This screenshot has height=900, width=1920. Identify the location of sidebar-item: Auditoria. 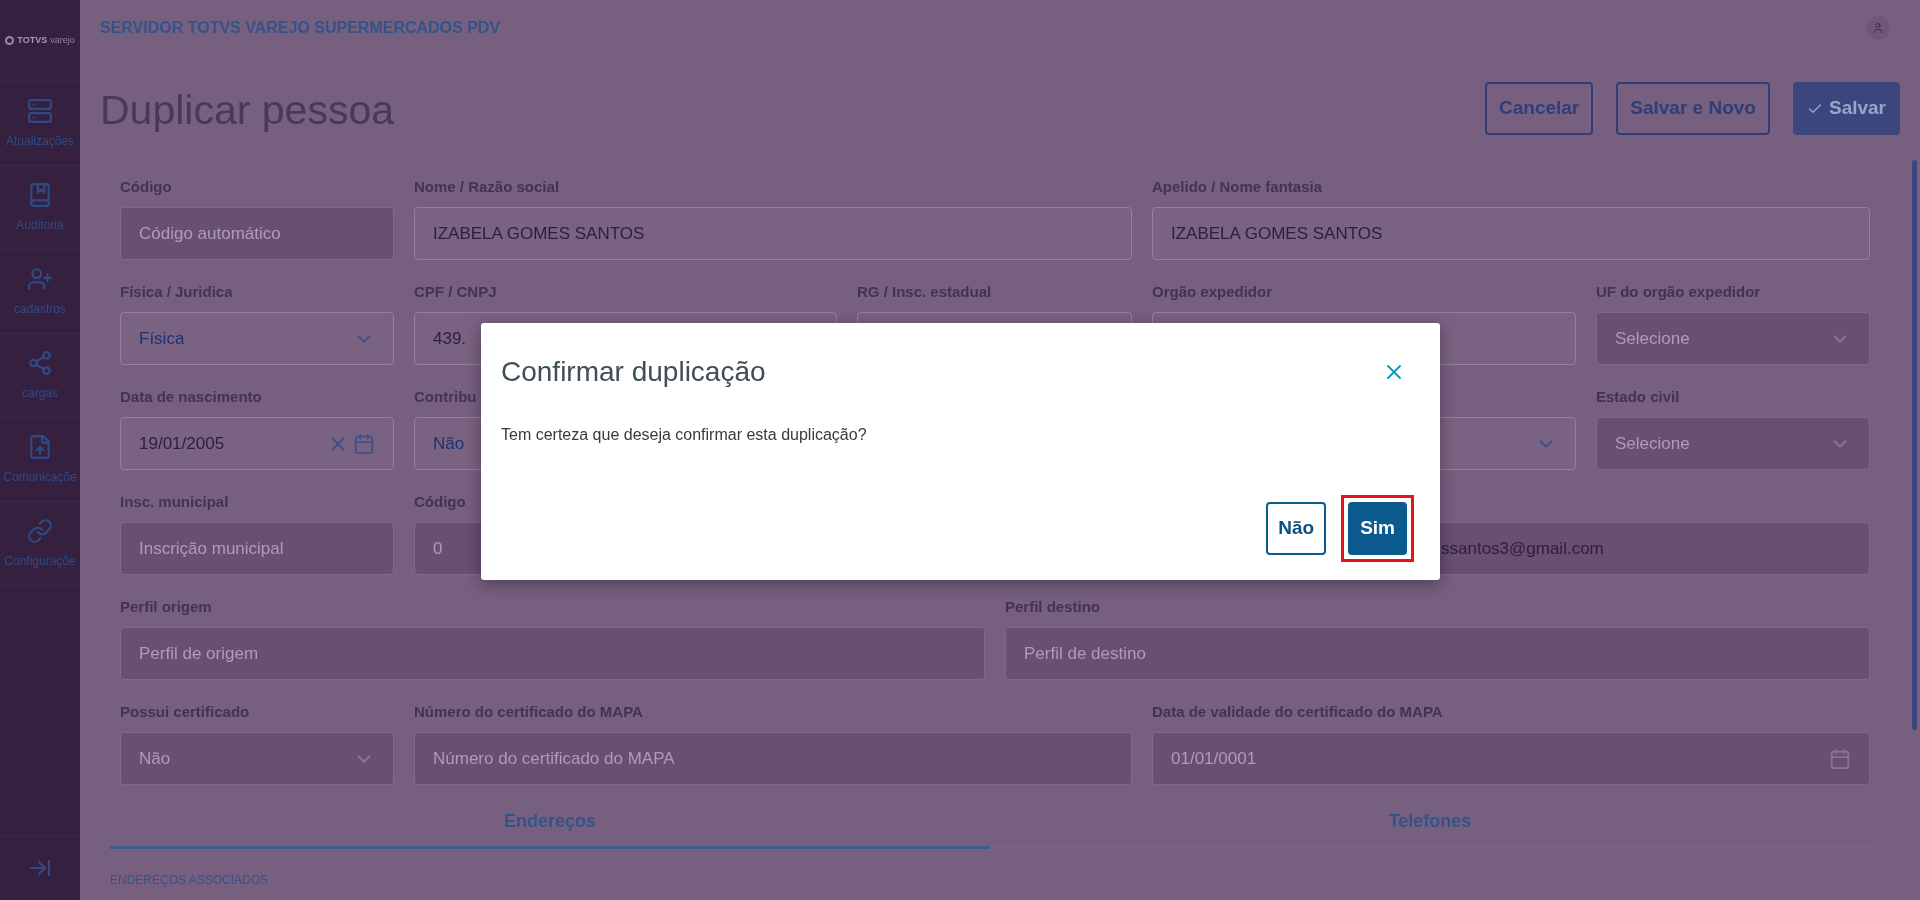
(40, 208).